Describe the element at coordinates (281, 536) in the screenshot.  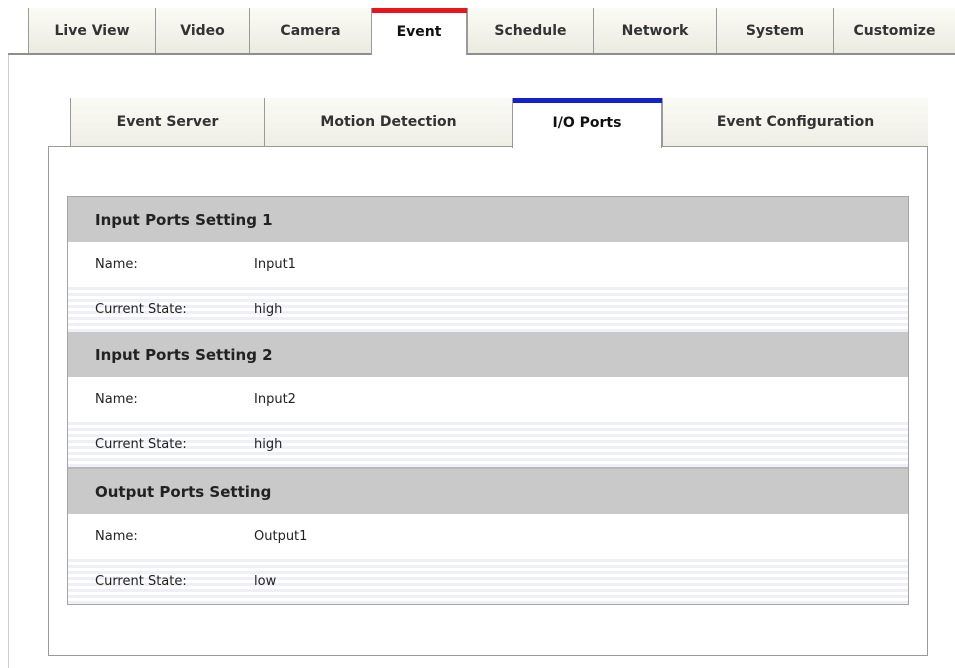
I see `field-value: Output1` at that location.